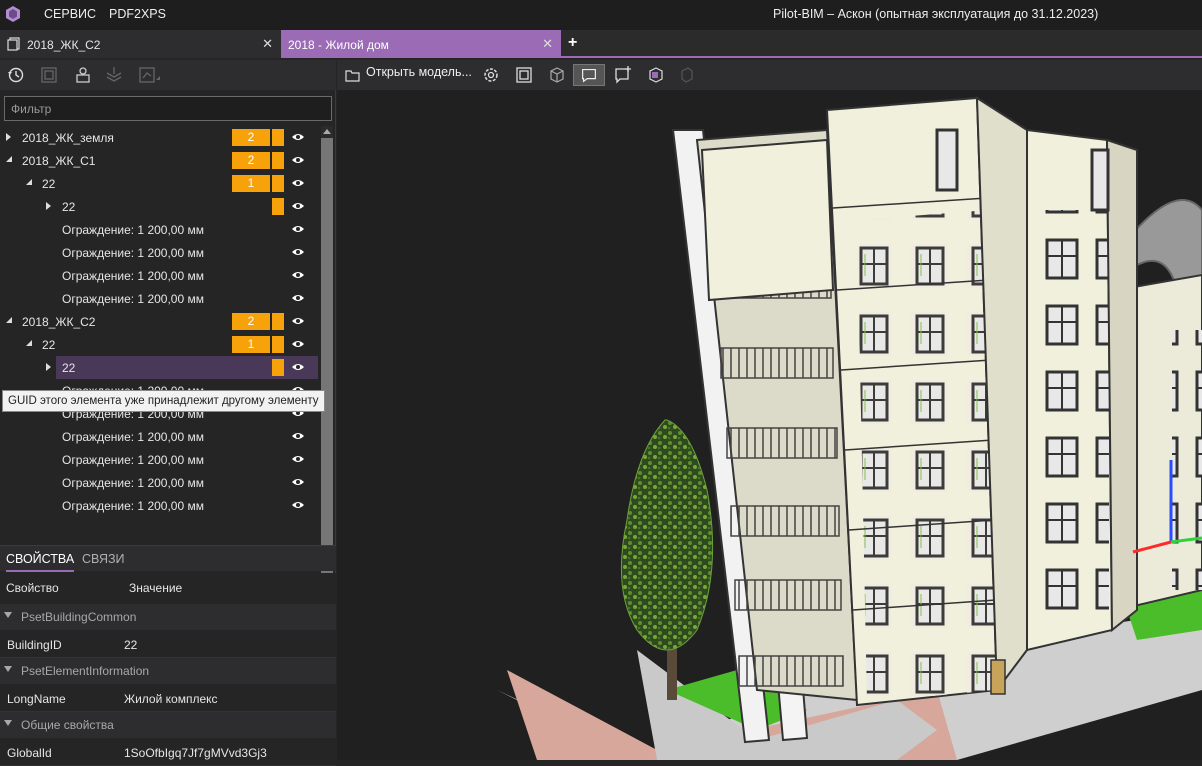  What do you see at coordinates (589, 75) in the screenshot?
I see `comment-icon` at bounding box center [589, 75].